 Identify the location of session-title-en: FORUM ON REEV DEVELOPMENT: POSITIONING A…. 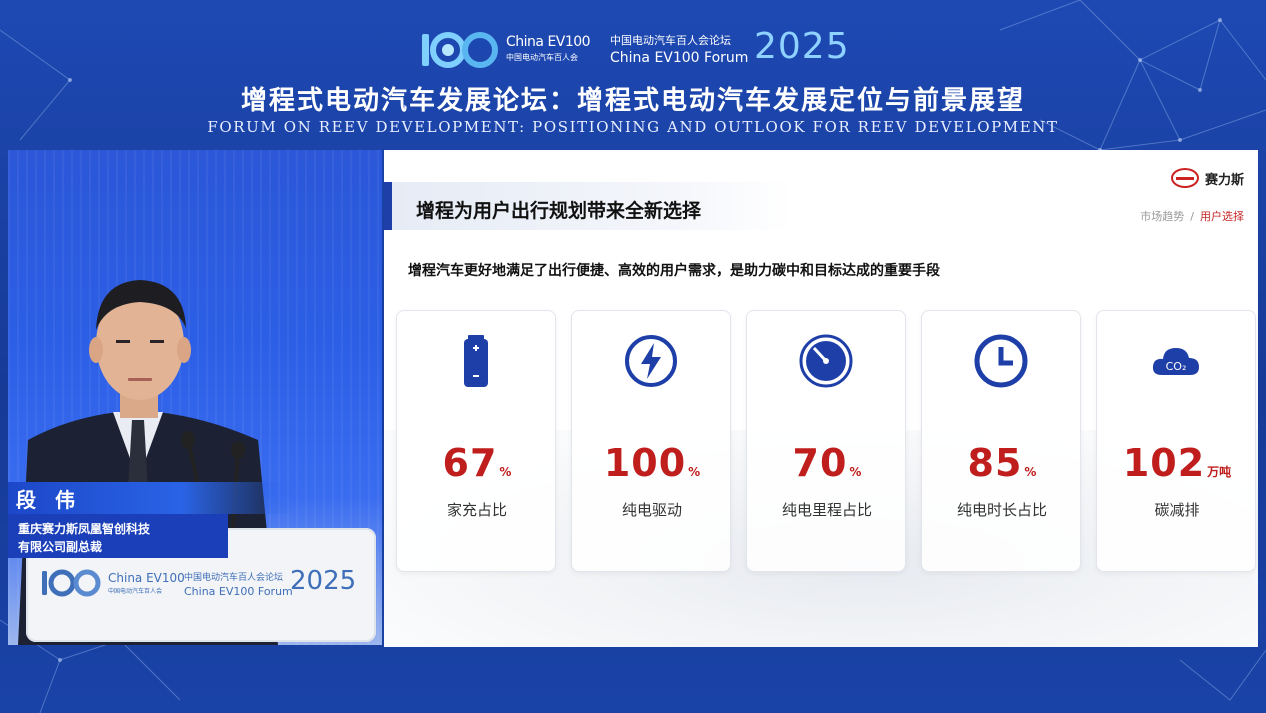
(633, 127).